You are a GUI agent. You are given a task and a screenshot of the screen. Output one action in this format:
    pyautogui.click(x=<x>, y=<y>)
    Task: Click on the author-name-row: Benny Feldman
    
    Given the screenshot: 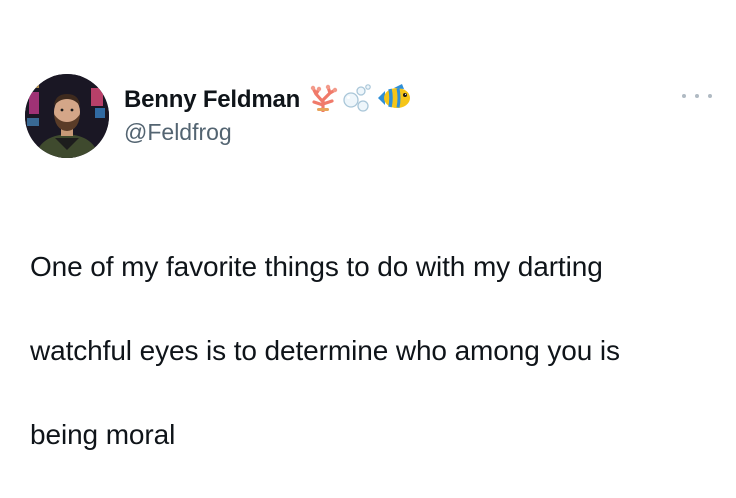 What is the action you would take?
    pyautogui.click(x=268, y=100)
    